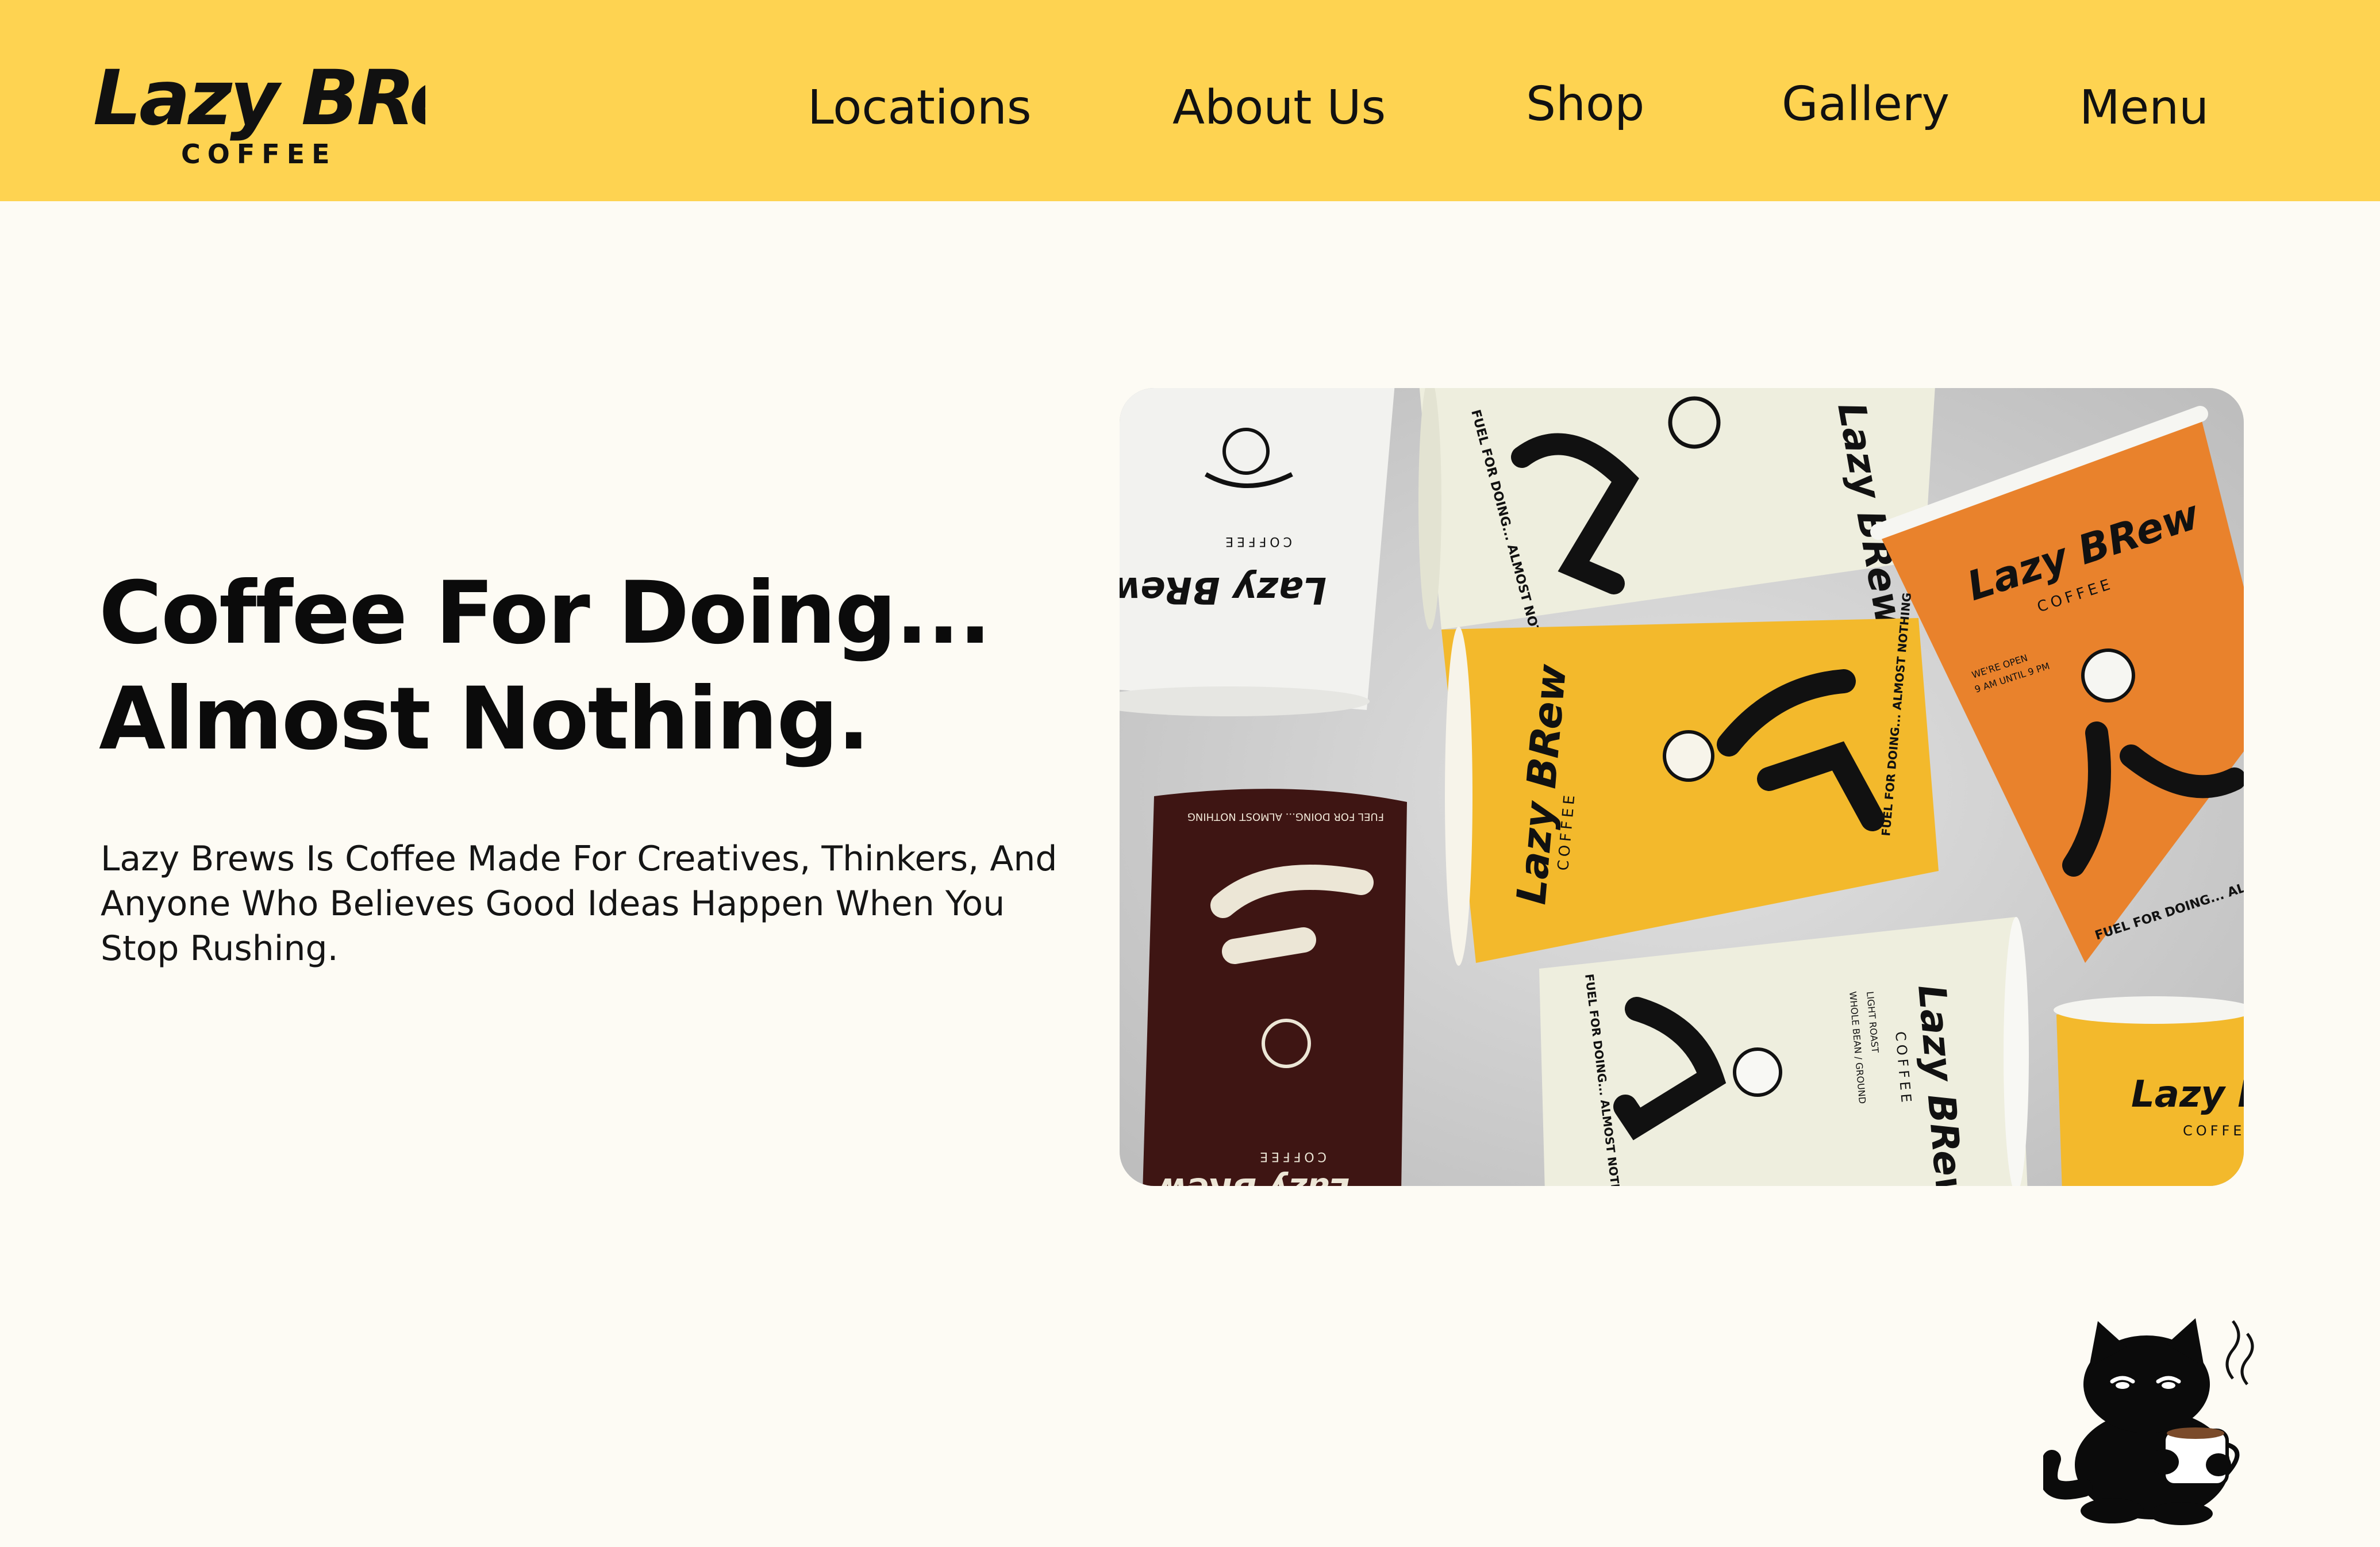 This screenshot has height=1547, width=2380. I want to click on cup-tagline-text-5: FUEL FOR DOING... ALMOST NOTHING, so click(1285, 817).